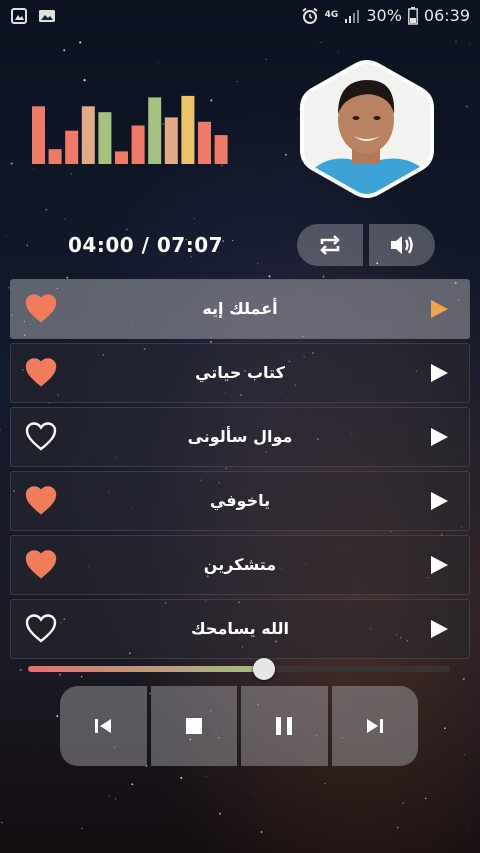 The width and height of the screenshot is (480, 853). What do you see at coordinates (146, 669) in the screenshot?
I see `seek-progress` at bounding box center [146, 669].